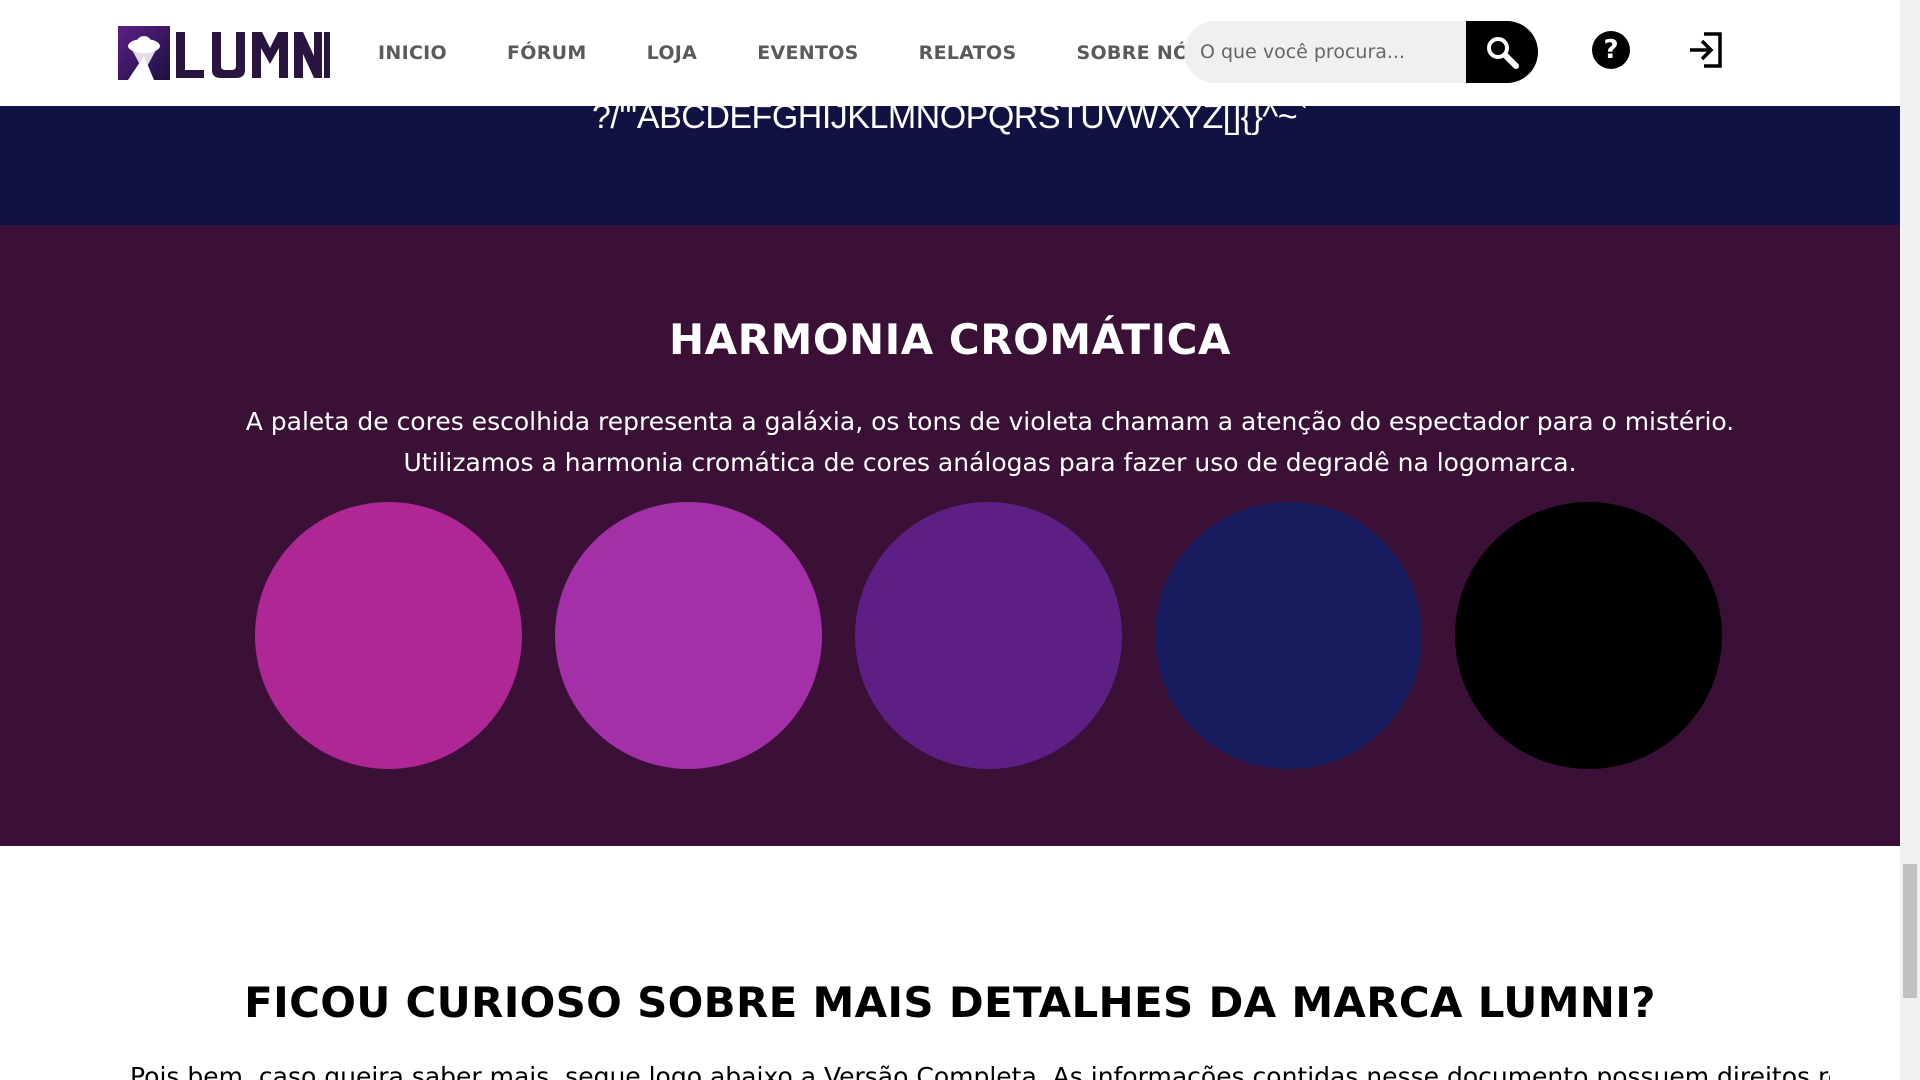  What do you see at coordinates (1910, 540) in the screenshot?
I see `page-scrollbar` at bounding box center [1910, 540].